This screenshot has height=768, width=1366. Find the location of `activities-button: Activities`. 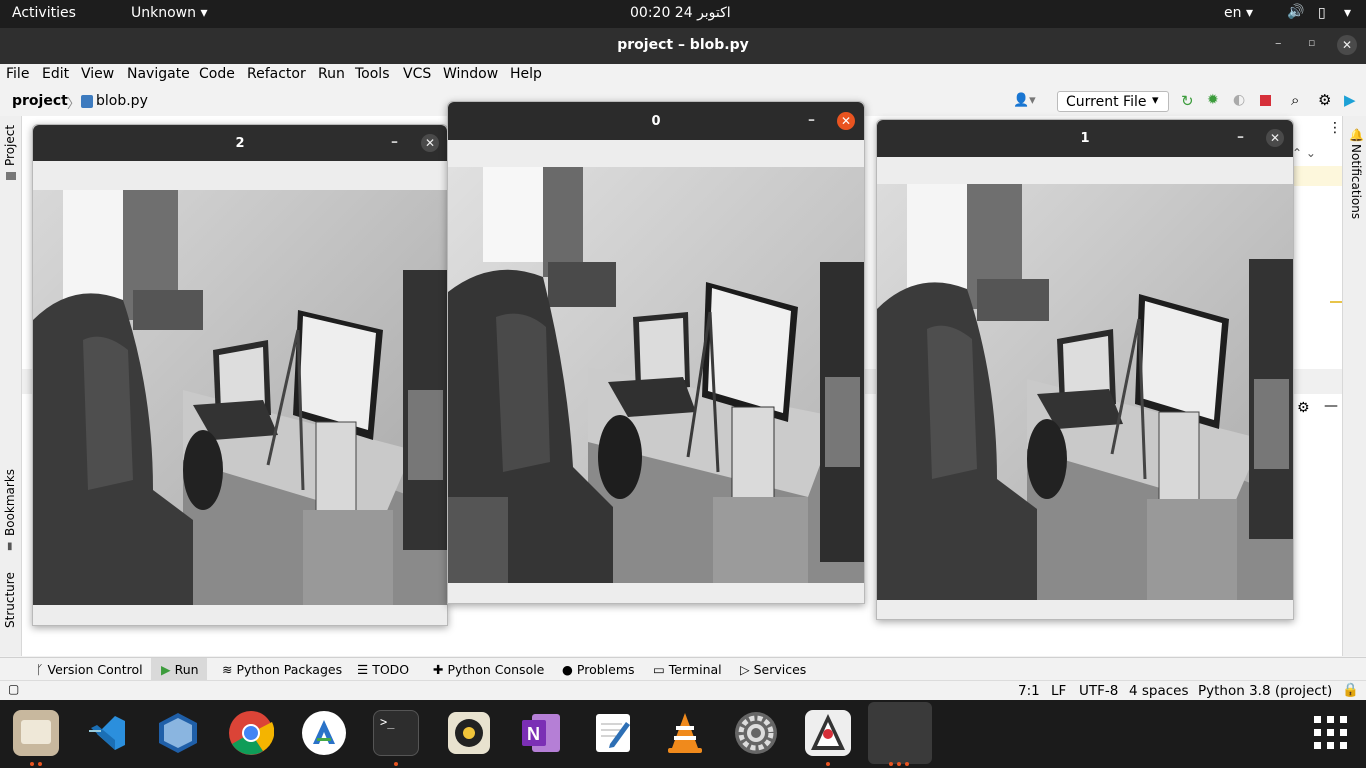

activities-button: Activities is located at coordinates (44, 13).